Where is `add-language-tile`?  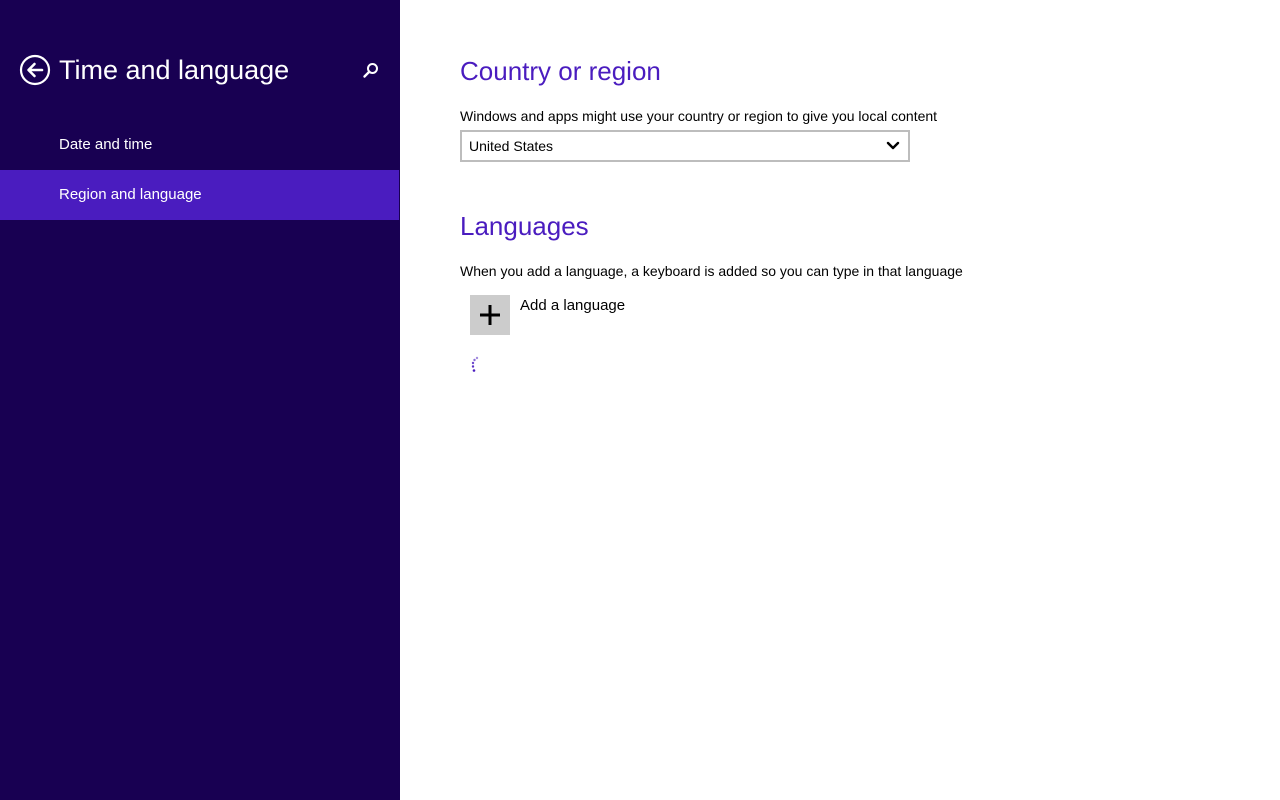 add-language-tile is located at coordinates (490, 315).